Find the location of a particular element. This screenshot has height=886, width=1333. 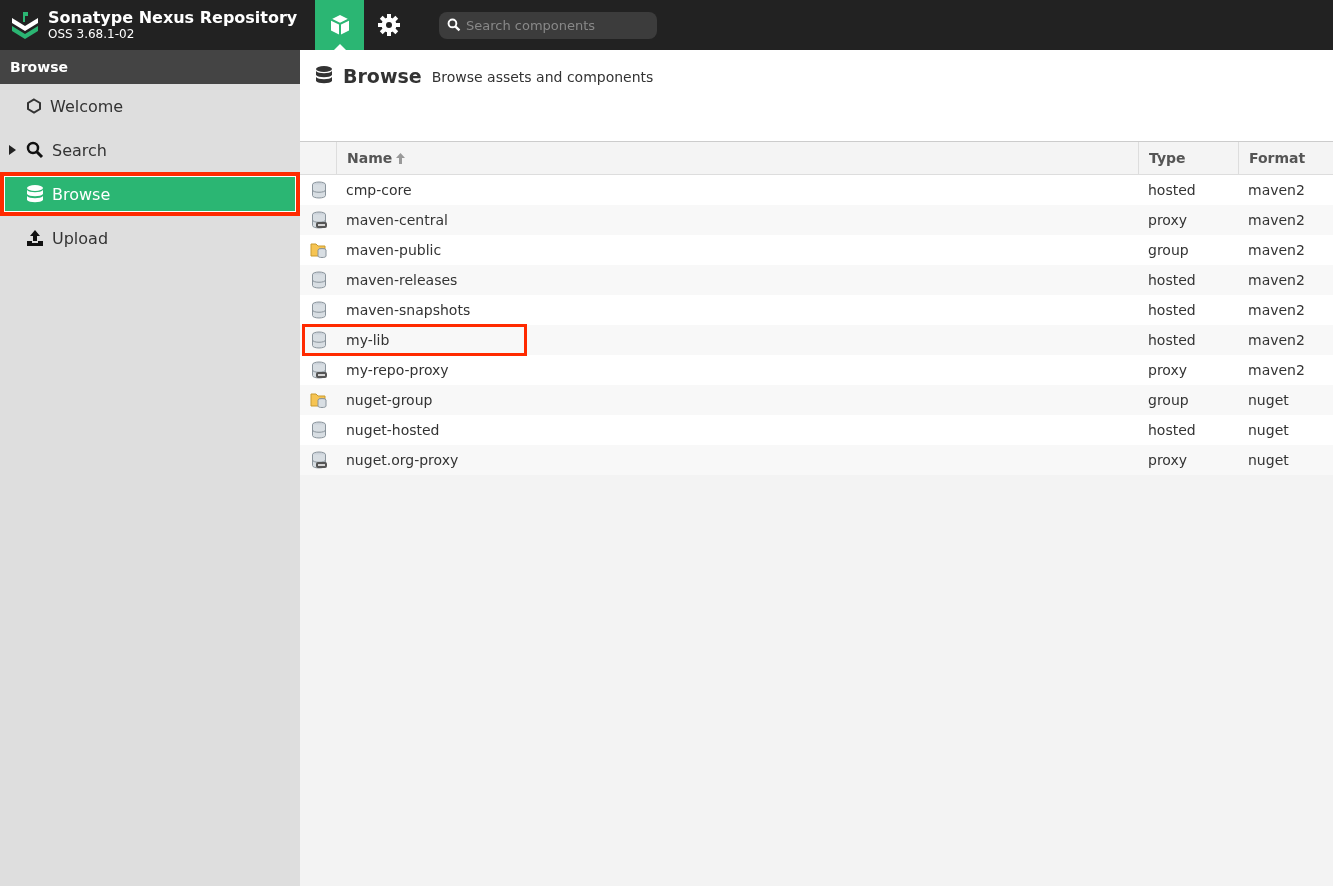

table-cell-text: maven-releases is located at coordinates (402, 280).